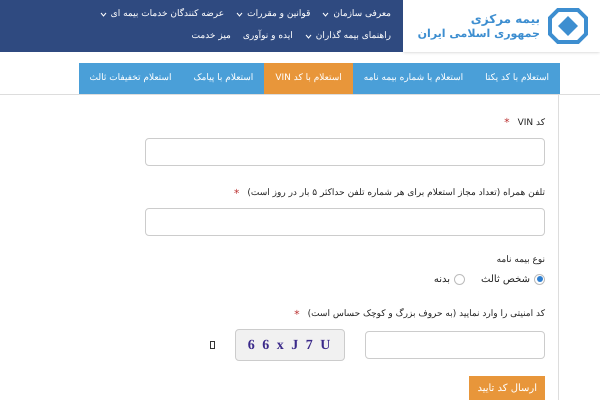 This screenshot has height=400, width=600. Describe the element at coordinates (568, 26) in the screenshot. I see `logo-icon` at that location.